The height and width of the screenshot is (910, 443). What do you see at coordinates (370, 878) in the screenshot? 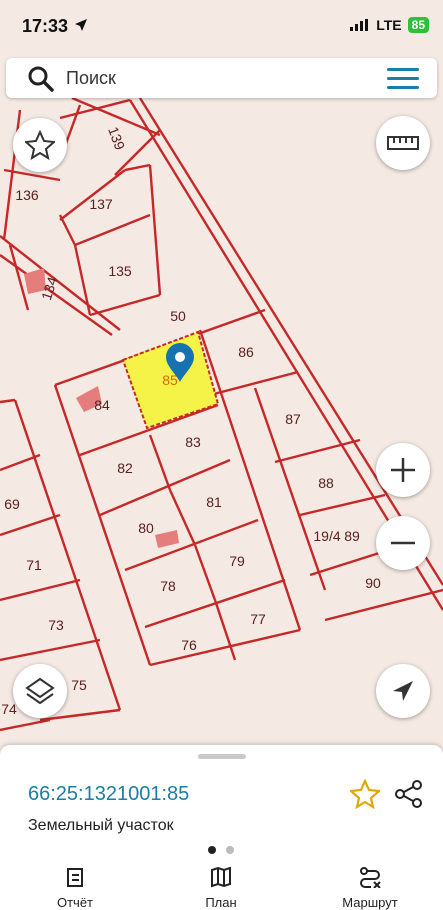
I see `route-icon` at bounding box center [370, 878].